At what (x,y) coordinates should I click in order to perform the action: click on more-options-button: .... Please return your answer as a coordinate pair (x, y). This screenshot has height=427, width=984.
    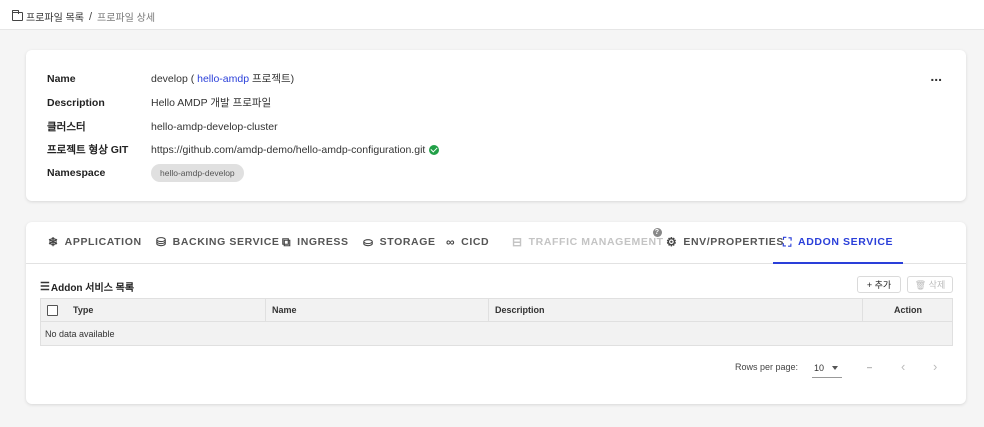
    Looking at the image, I should click on (936, 76).